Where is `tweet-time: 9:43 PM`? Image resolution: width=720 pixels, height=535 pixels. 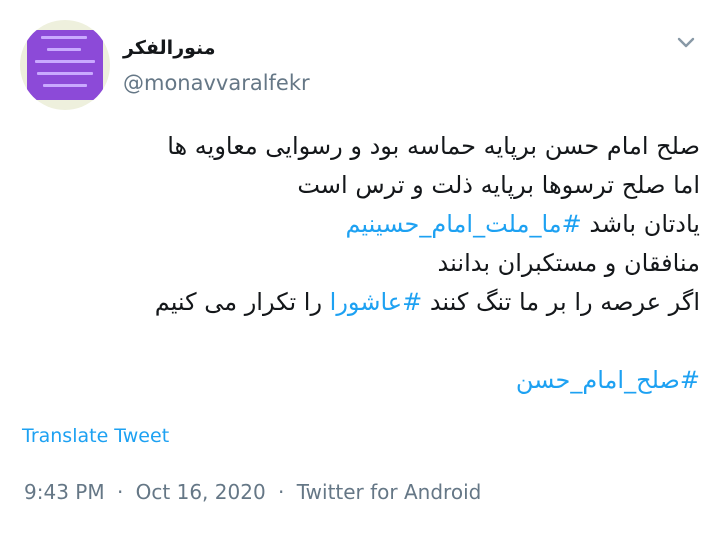 tweet-time: 9:43 PM is located at coordinates (64, 492).